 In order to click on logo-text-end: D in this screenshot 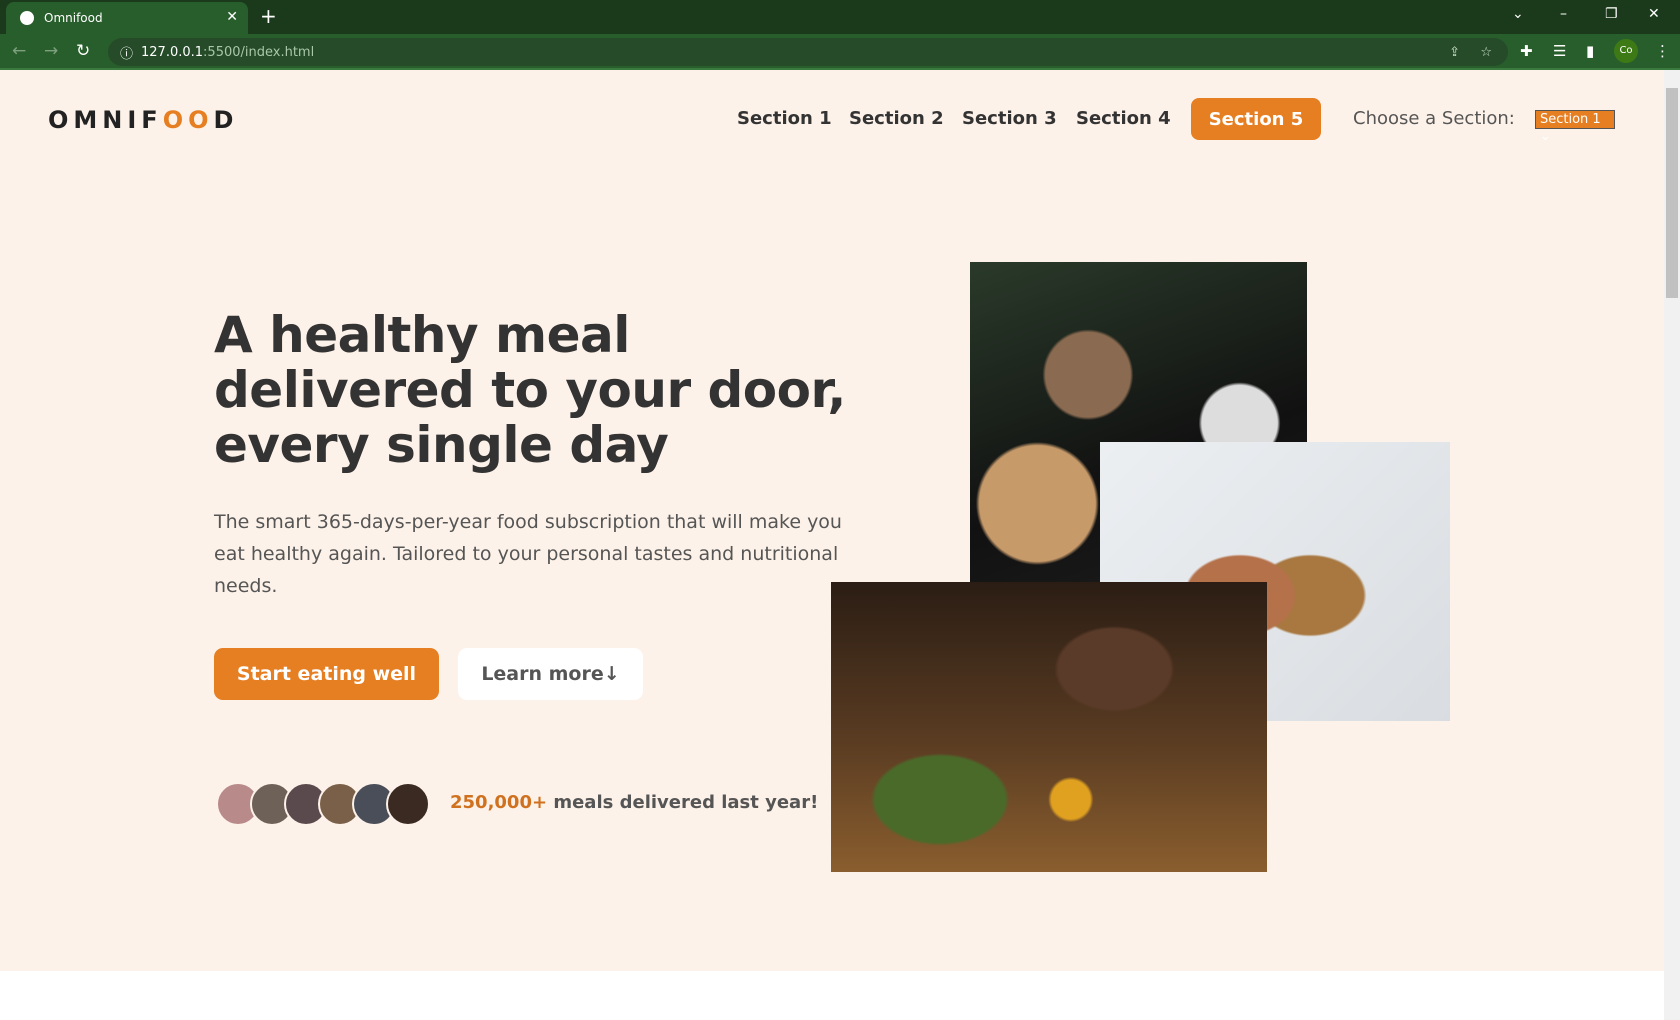, I will do `click(226, 120)`.